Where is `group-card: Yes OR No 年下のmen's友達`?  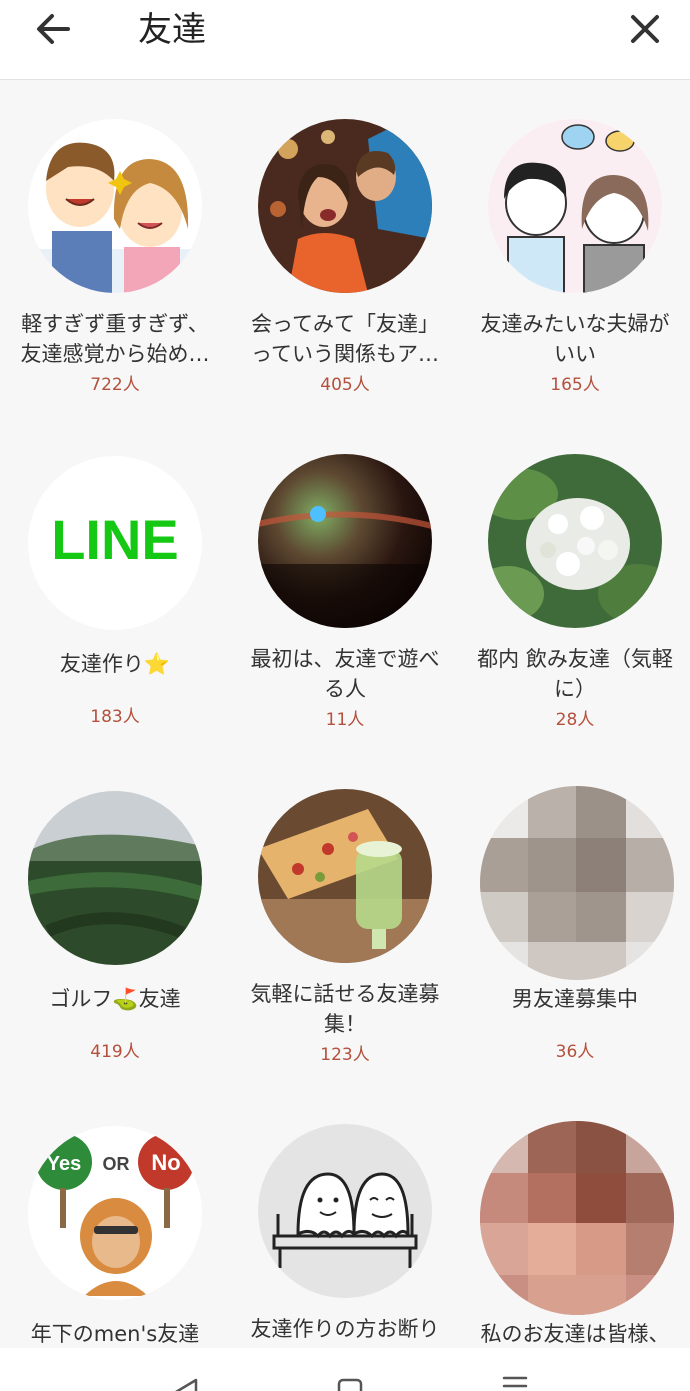 group-card: Yes OR No 年下のmen's友達 is located at coordinates (115, 1217).